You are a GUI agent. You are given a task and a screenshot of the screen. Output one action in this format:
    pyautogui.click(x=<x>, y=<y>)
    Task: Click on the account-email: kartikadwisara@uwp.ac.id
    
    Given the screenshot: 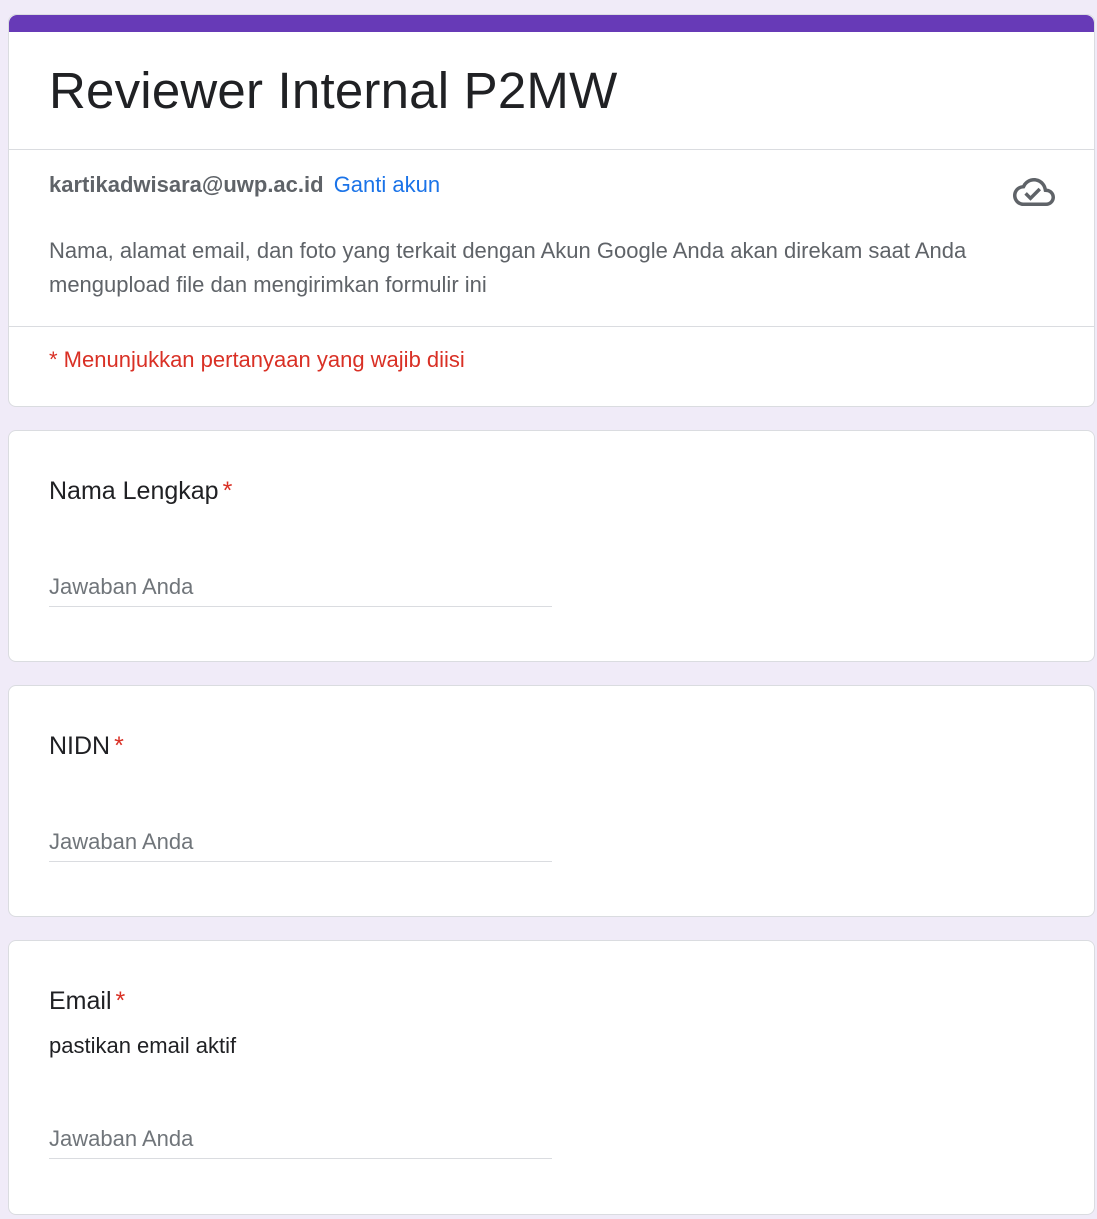 What is the action you would take?
    pyautogui.click(x=186, y=184)
    